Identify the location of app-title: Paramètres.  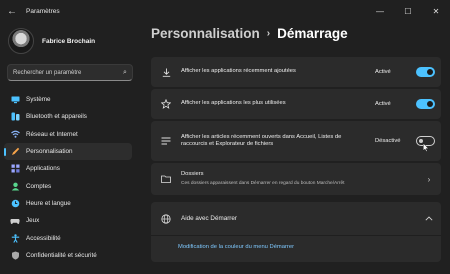
(43, 11).